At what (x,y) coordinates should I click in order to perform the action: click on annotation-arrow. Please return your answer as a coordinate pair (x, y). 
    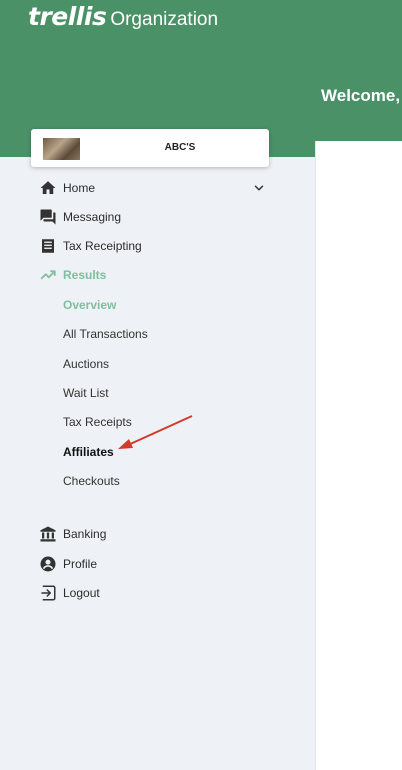
    Looking at the image, I should click on (155, 432).